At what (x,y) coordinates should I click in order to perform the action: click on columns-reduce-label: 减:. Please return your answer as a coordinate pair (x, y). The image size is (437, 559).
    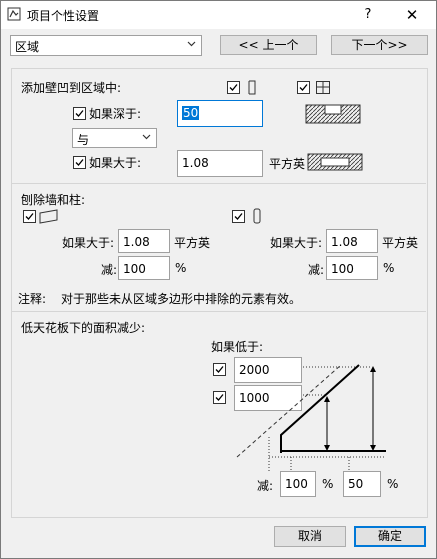
    Looking at the image, I should click on (316, 270).